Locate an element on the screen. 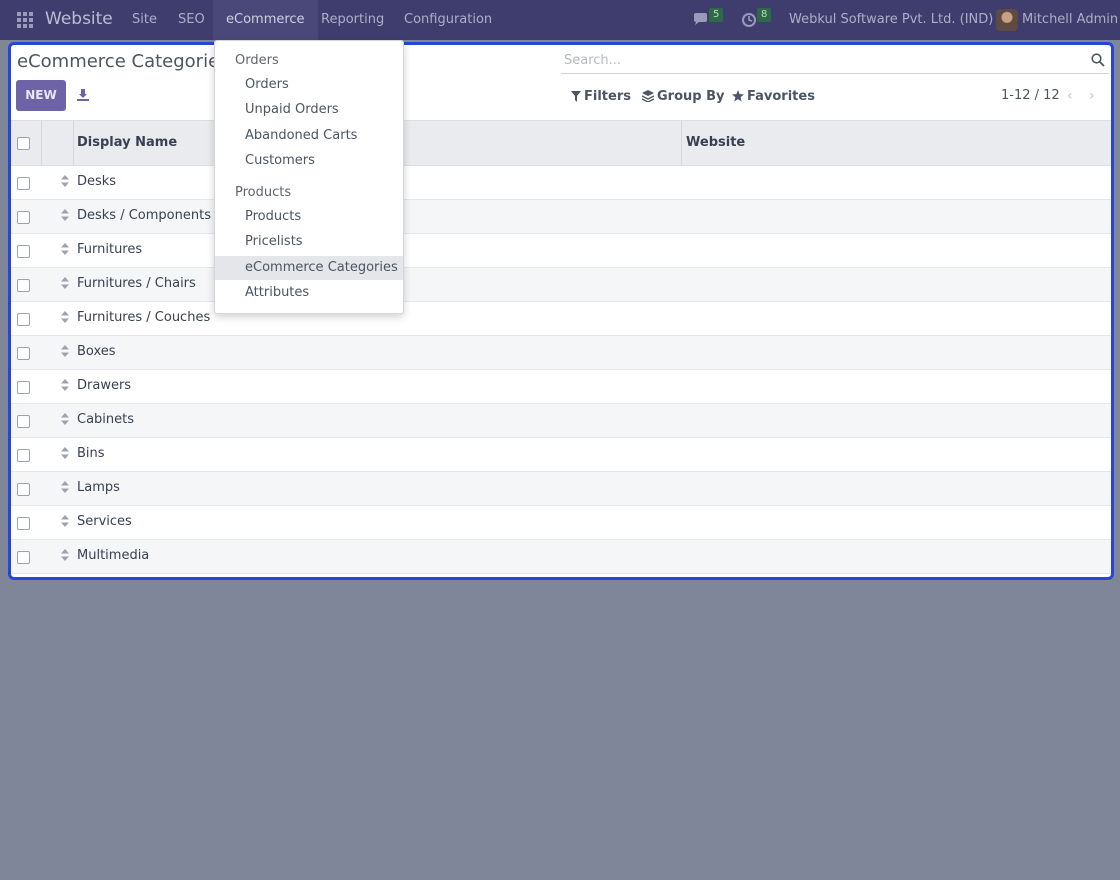 This screenshot has height=880, width=1120. pager-previous-icon: ‹ is located at coordinates (1070, 96).